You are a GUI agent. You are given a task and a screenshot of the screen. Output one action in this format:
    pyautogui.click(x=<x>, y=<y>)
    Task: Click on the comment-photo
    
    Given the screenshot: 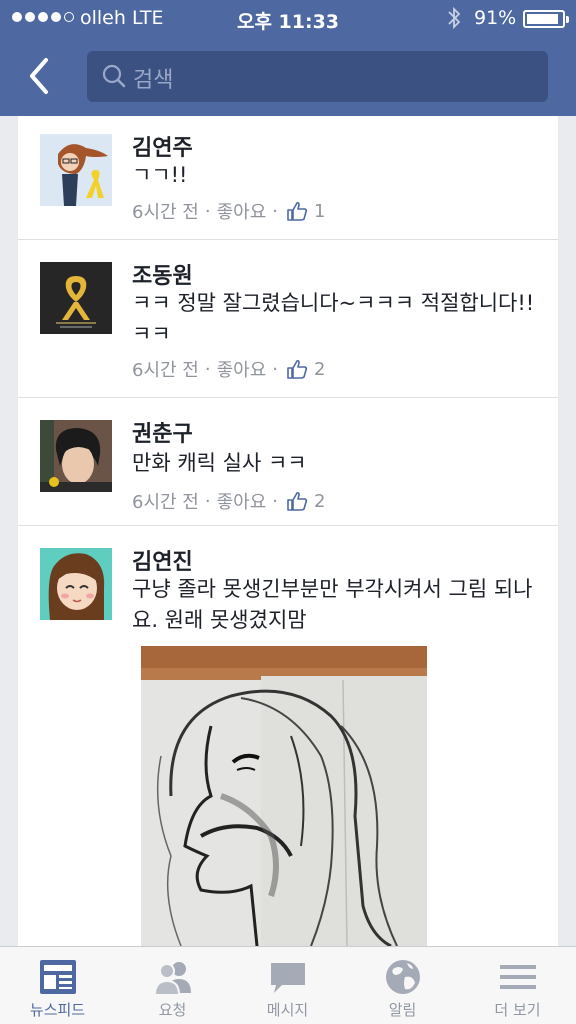 What is the action you would take?
    pyautogui.click(x=284, y=796)
    